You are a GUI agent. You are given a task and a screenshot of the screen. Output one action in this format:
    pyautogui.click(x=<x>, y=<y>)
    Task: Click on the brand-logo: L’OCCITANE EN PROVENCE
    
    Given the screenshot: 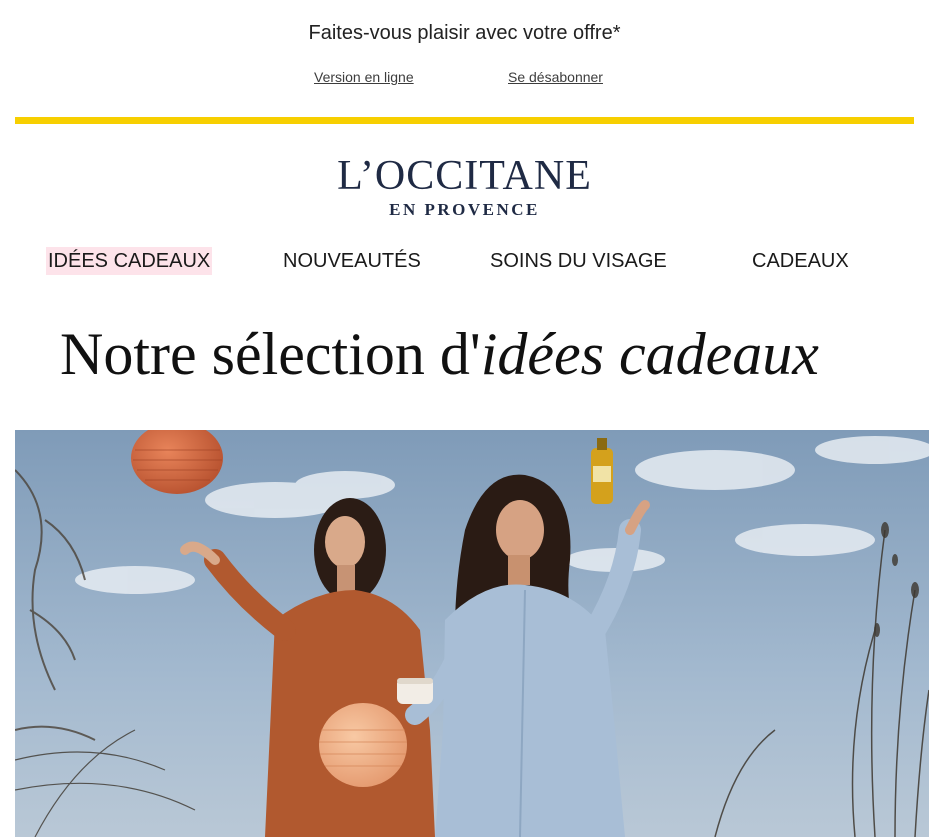 What is the action you would take?
    pyautogui.click(x=464, y=186)
    